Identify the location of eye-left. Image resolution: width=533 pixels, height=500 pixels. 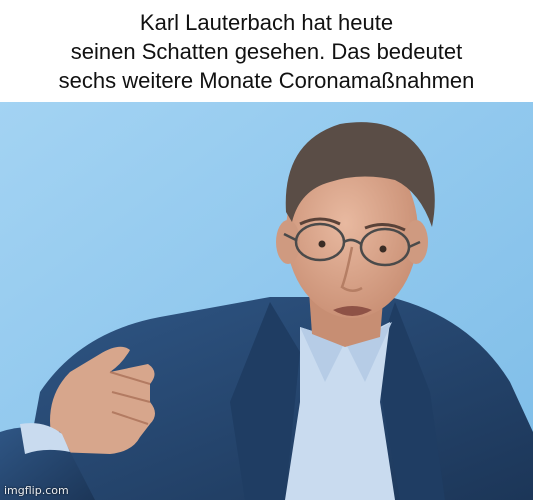
(322, 244).